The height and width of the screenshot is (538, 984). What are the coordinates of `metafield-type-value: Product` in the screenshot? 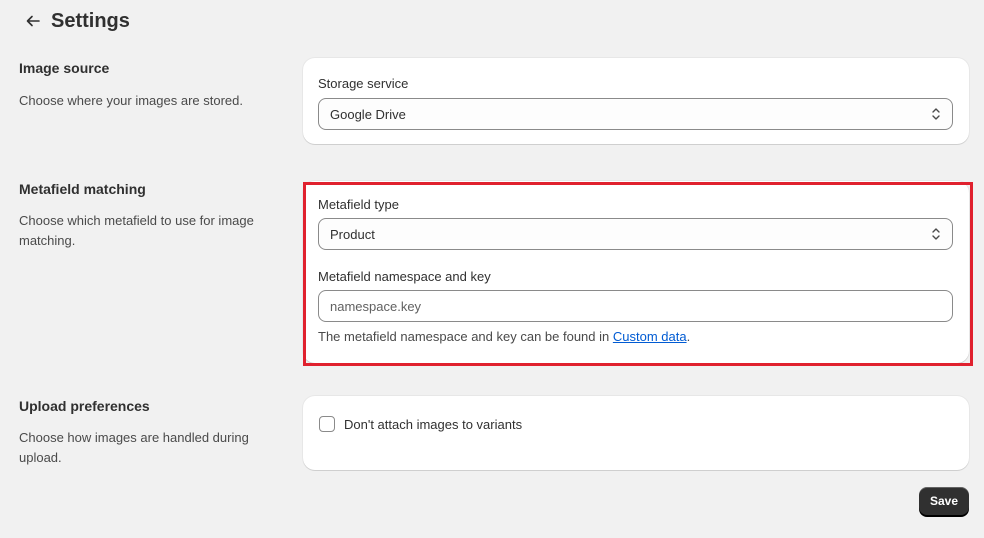 It's located at (352, 234).